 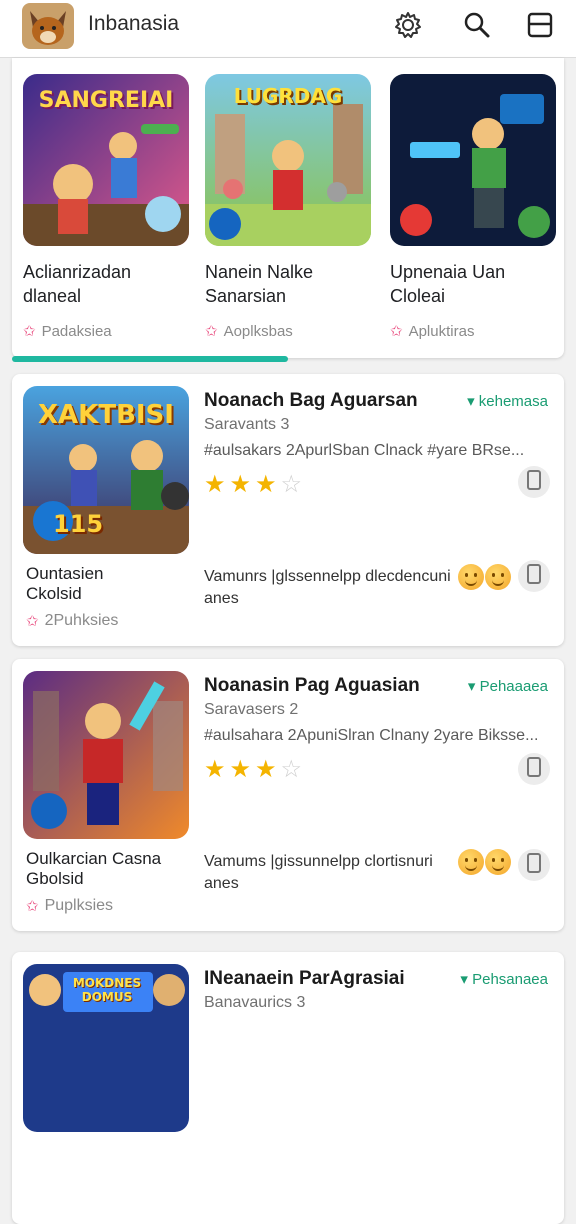 I want to click on app-logo, so click(x=48, y=26).